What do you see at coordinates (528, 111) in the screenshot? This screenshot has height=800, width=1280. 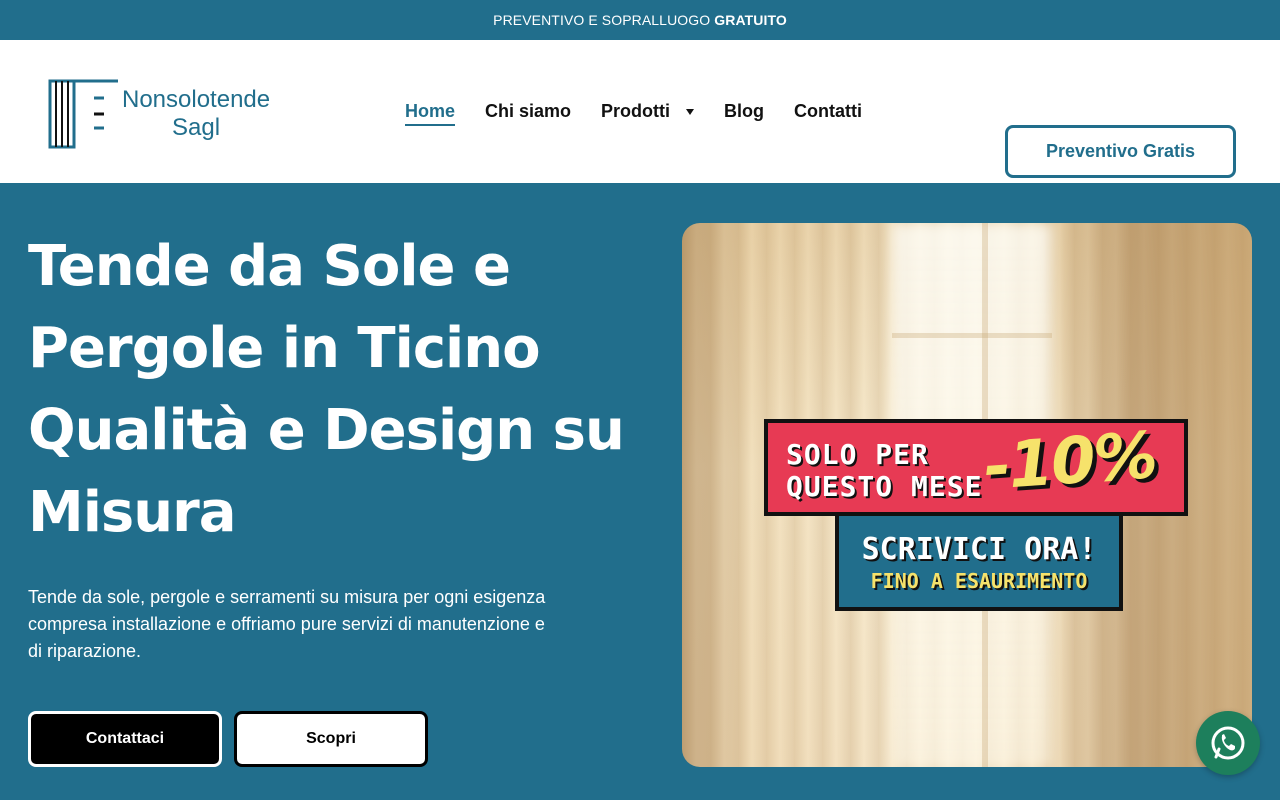 I see `nav-item-chi-siamo: Chi siamo` at bounding box center [528, 111].